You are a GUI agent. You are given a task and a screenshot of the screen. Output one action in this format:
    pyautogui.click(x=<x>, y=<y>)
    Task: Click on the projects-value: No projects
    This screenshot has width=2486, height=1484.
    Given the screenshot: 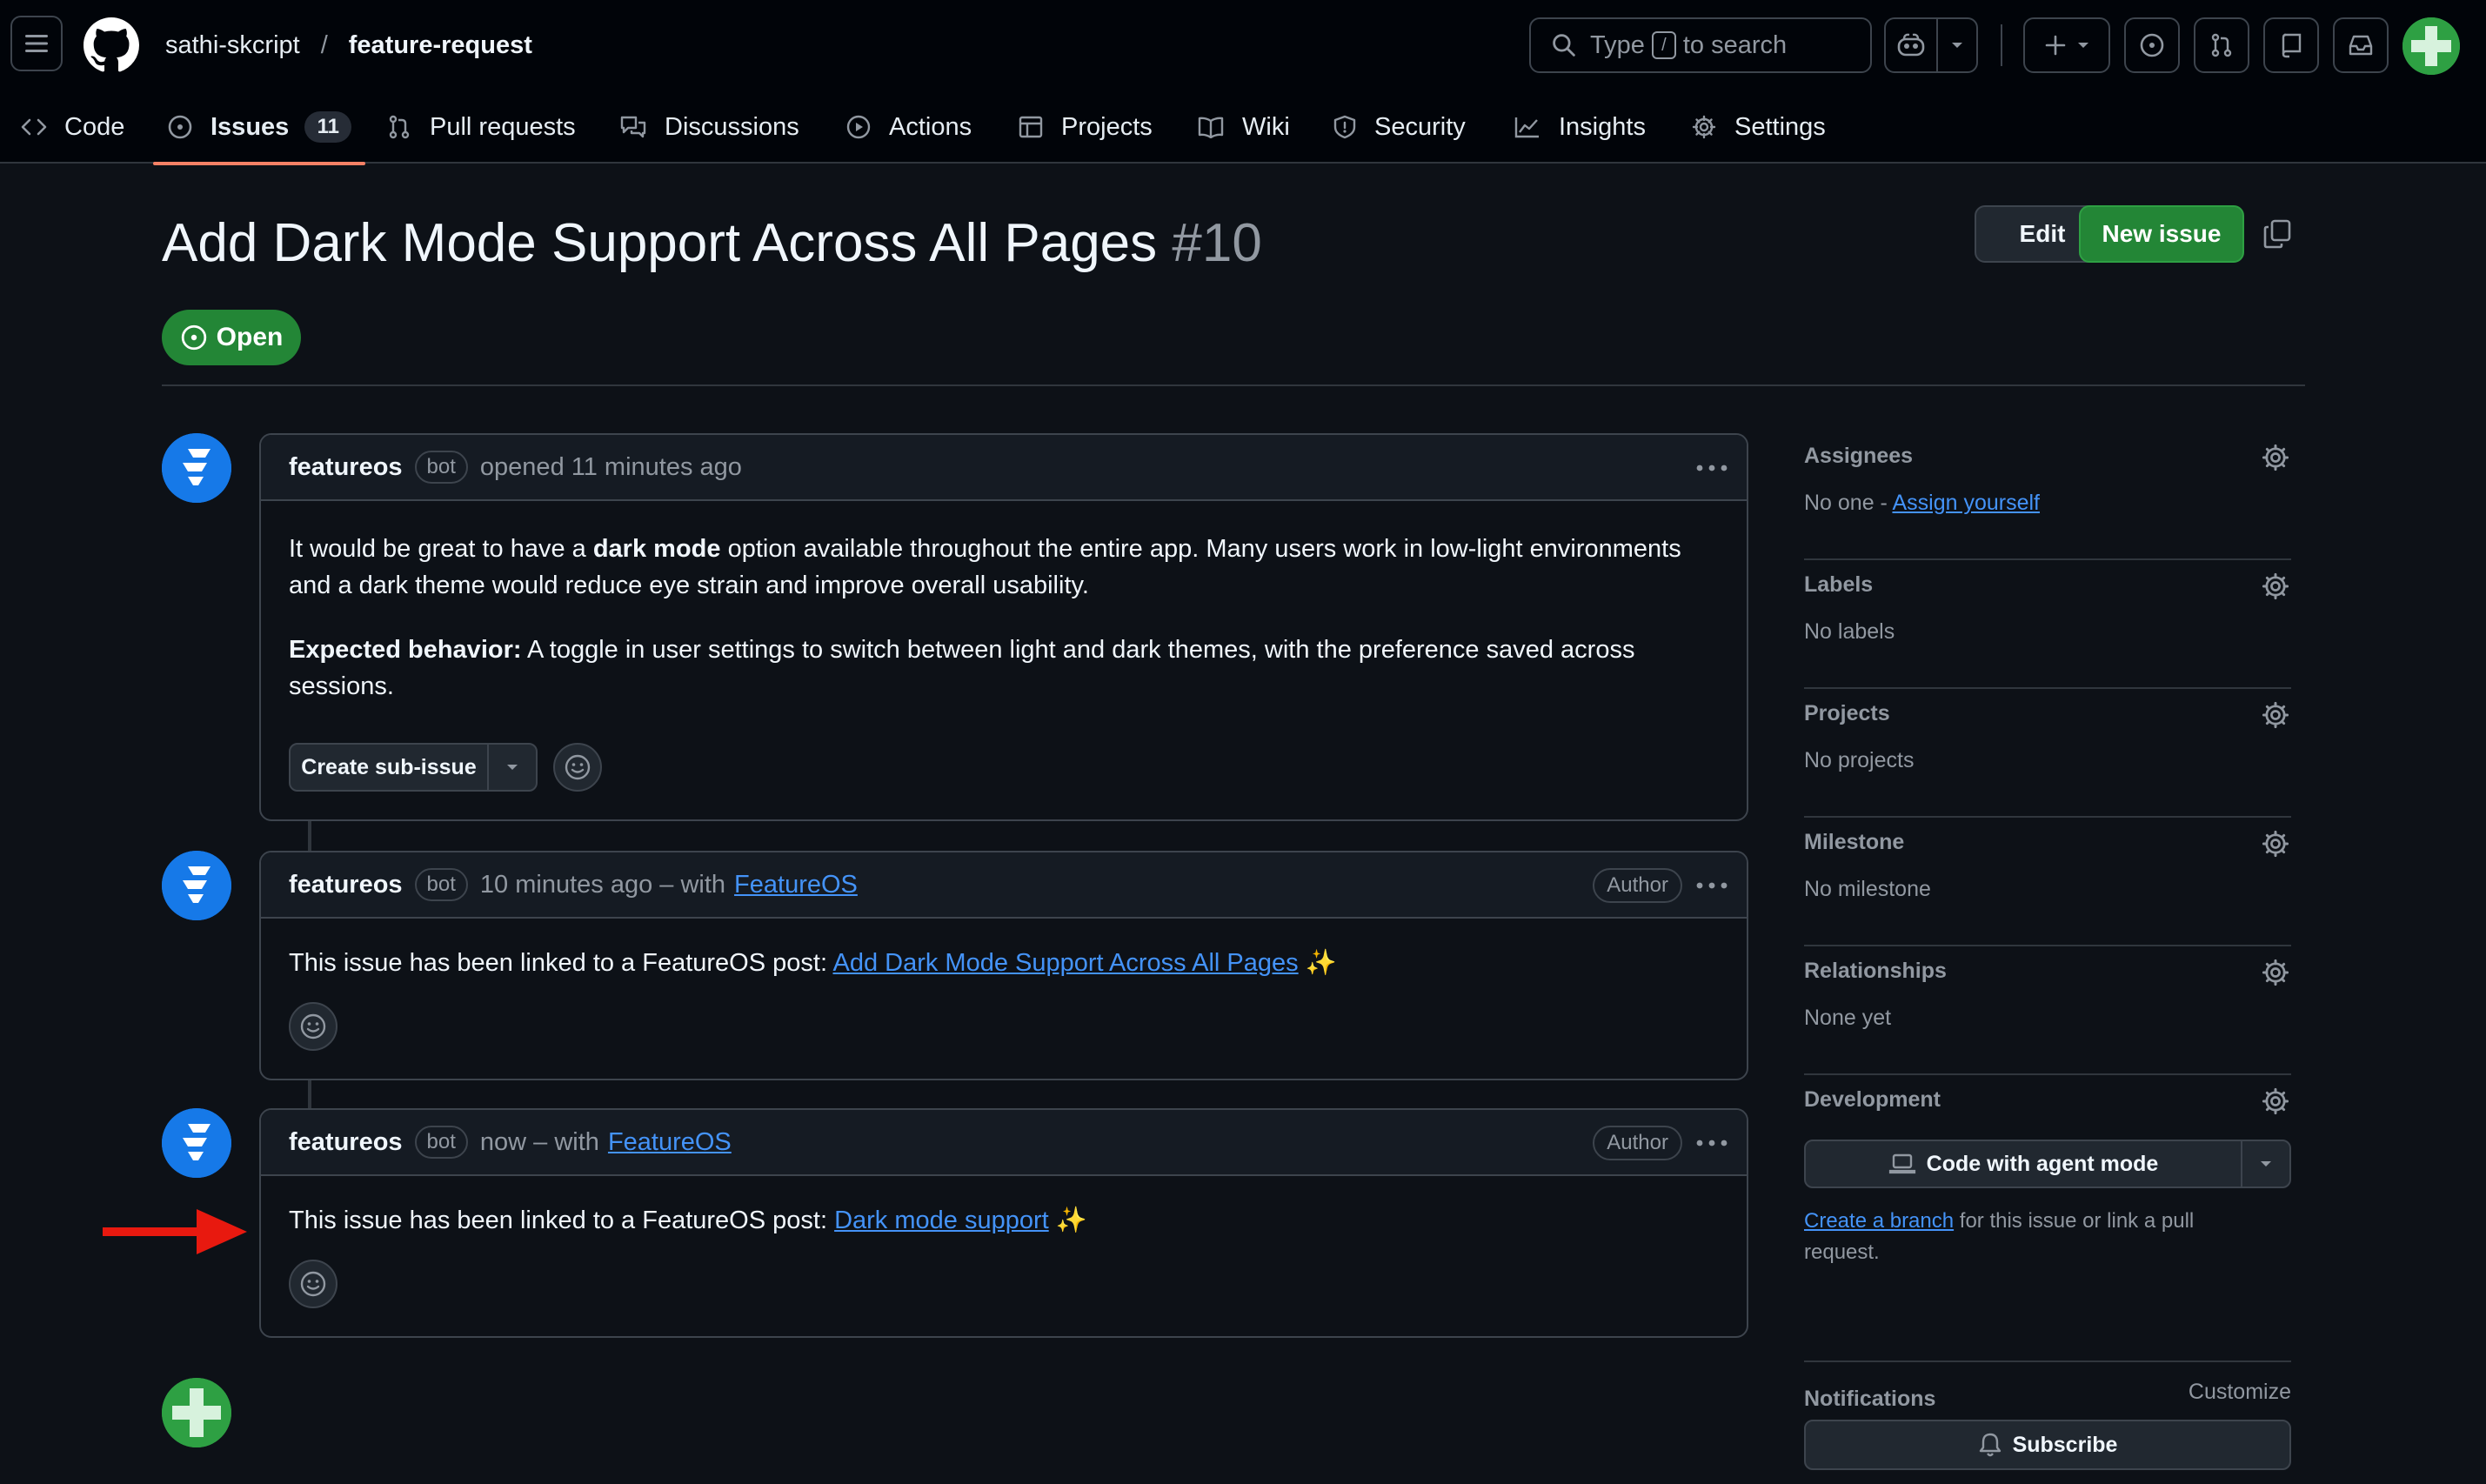 What is the action you would take?
    pyautogui.click(x=1860, y=760)
    